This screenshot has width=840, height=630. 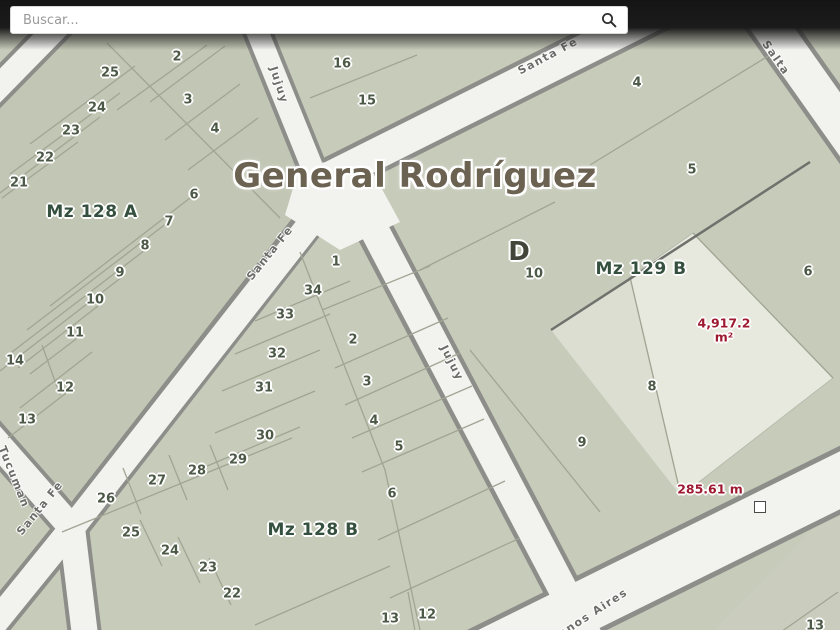 I want to click on top-search-bar, so click(x=420, y=25).